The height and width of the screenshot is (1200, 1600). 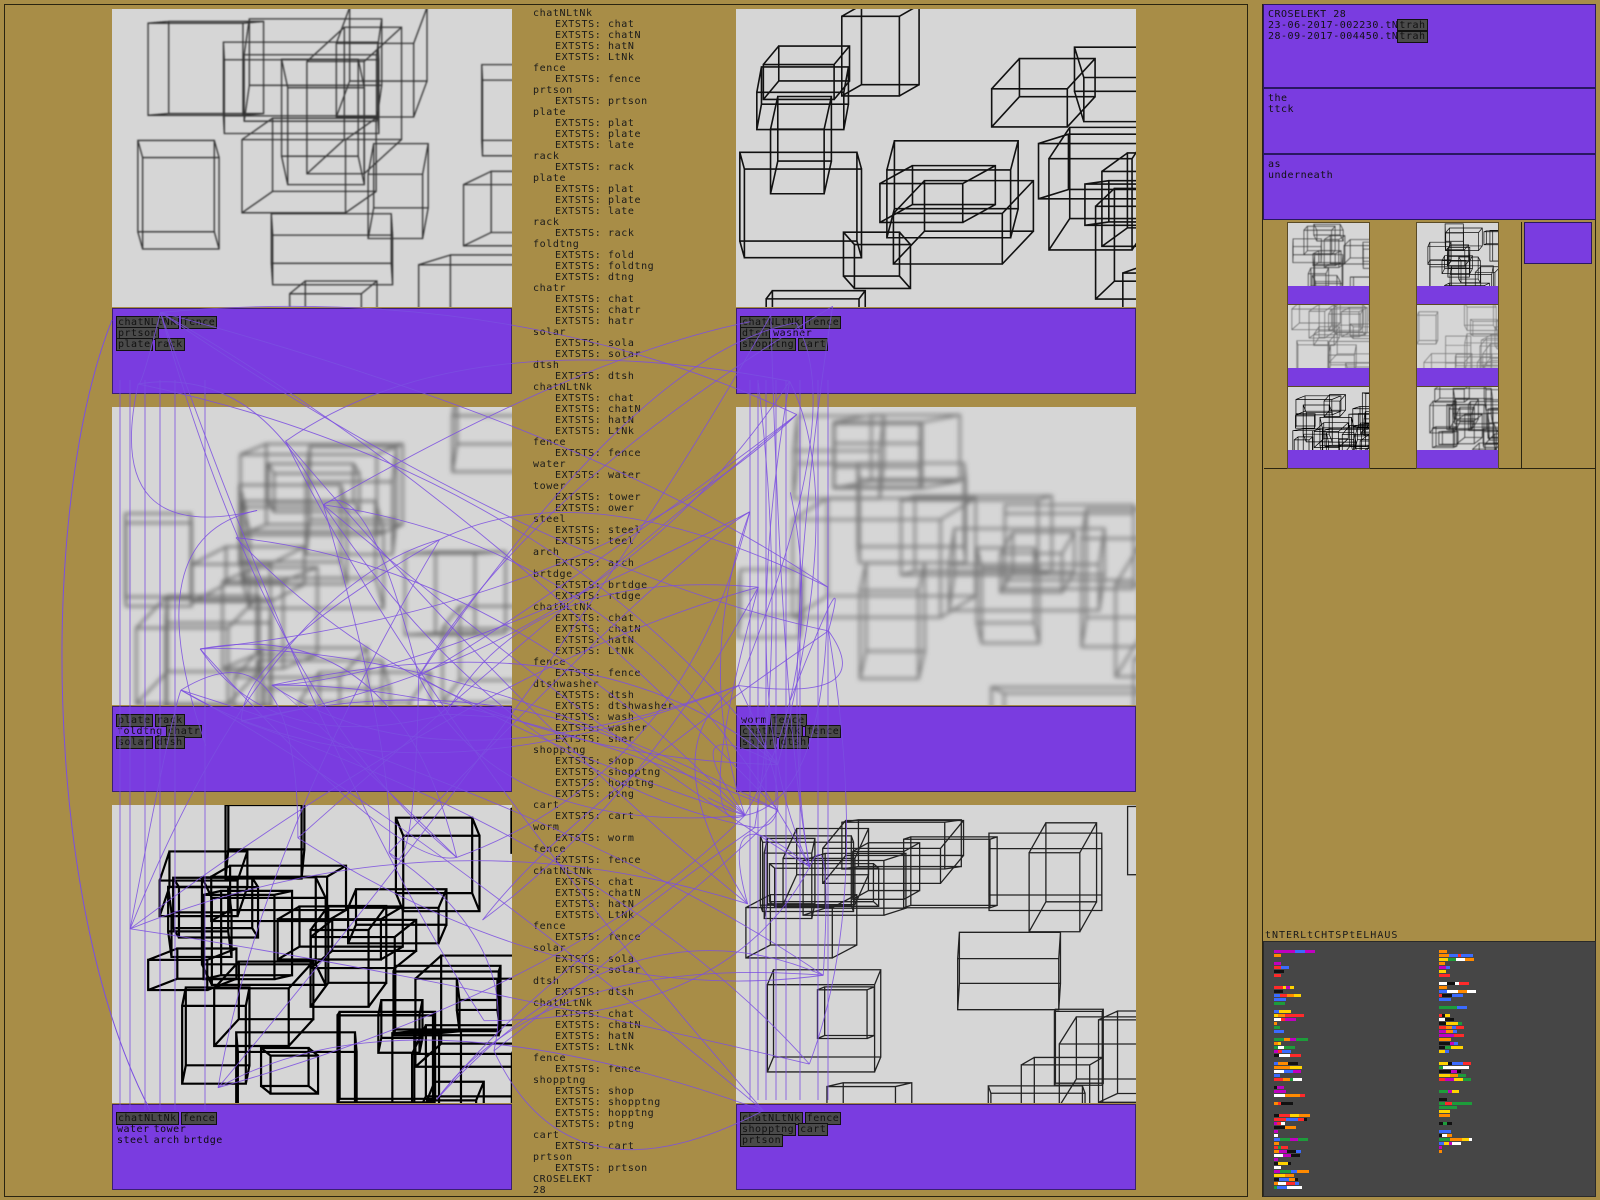 What do you see at coordinates (595, 904) in the screenshot?
I see `log-entry: EXTSTS: hatN` at bounding box center [595, 904].